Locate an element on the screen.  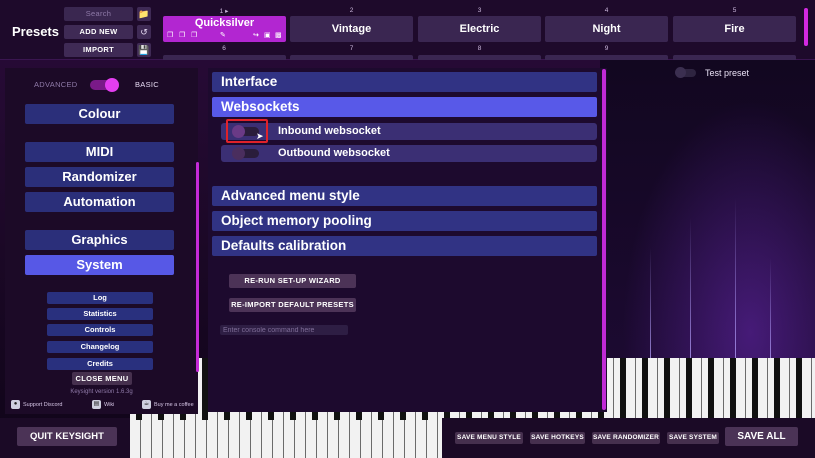
undo-icon: ↺ is located at coordinates (144, 32).